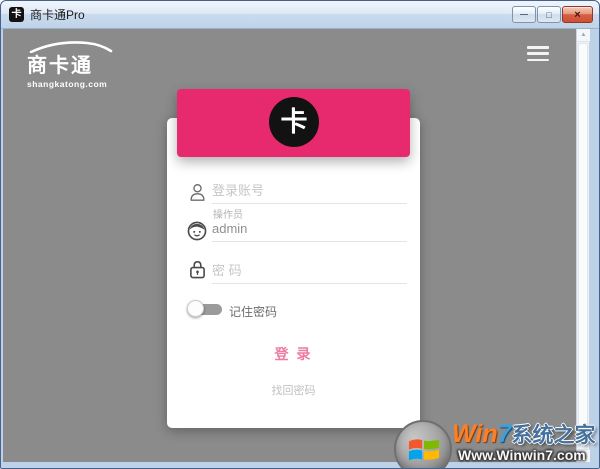  Describe the element at coordinates (197, 270) in the screenshot. I see `lock-icon` at that location.